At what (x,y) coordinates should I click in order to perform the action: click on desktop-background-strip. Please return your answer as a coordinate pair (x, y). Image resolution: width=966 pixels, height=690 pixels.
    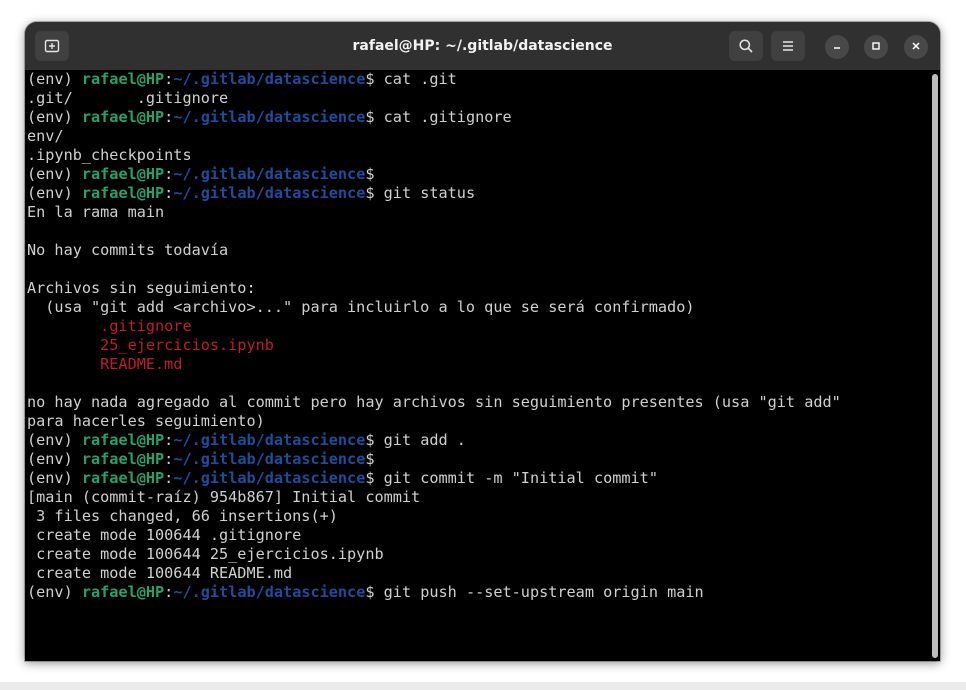
    Looking at the image, I should click on (483, 686).